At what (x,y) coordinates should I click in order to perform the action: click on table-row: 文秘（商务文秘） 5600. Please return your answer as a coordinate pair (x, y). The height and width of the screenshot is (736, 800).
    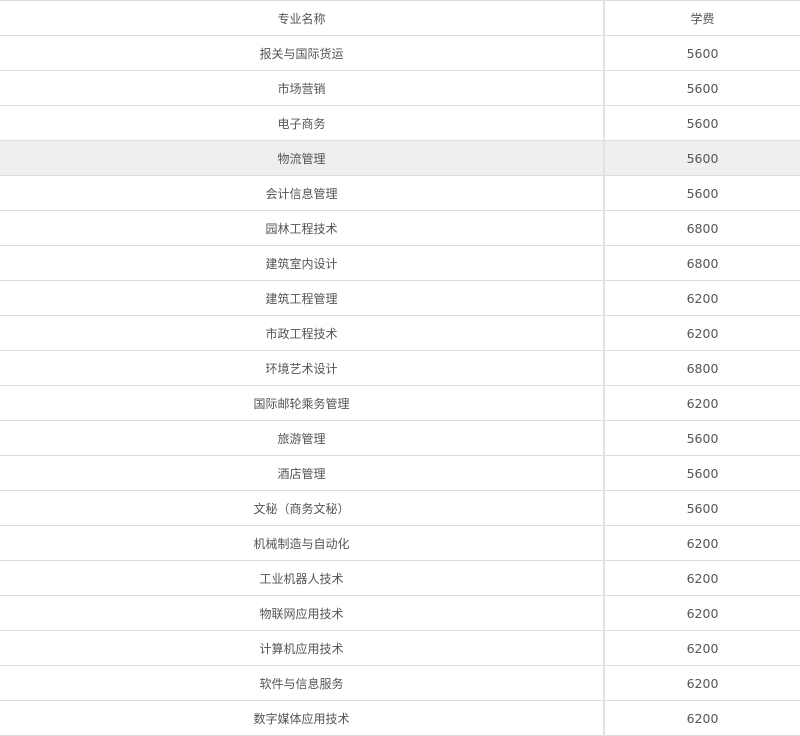
    Looking at the image, I should click on (400, 508).